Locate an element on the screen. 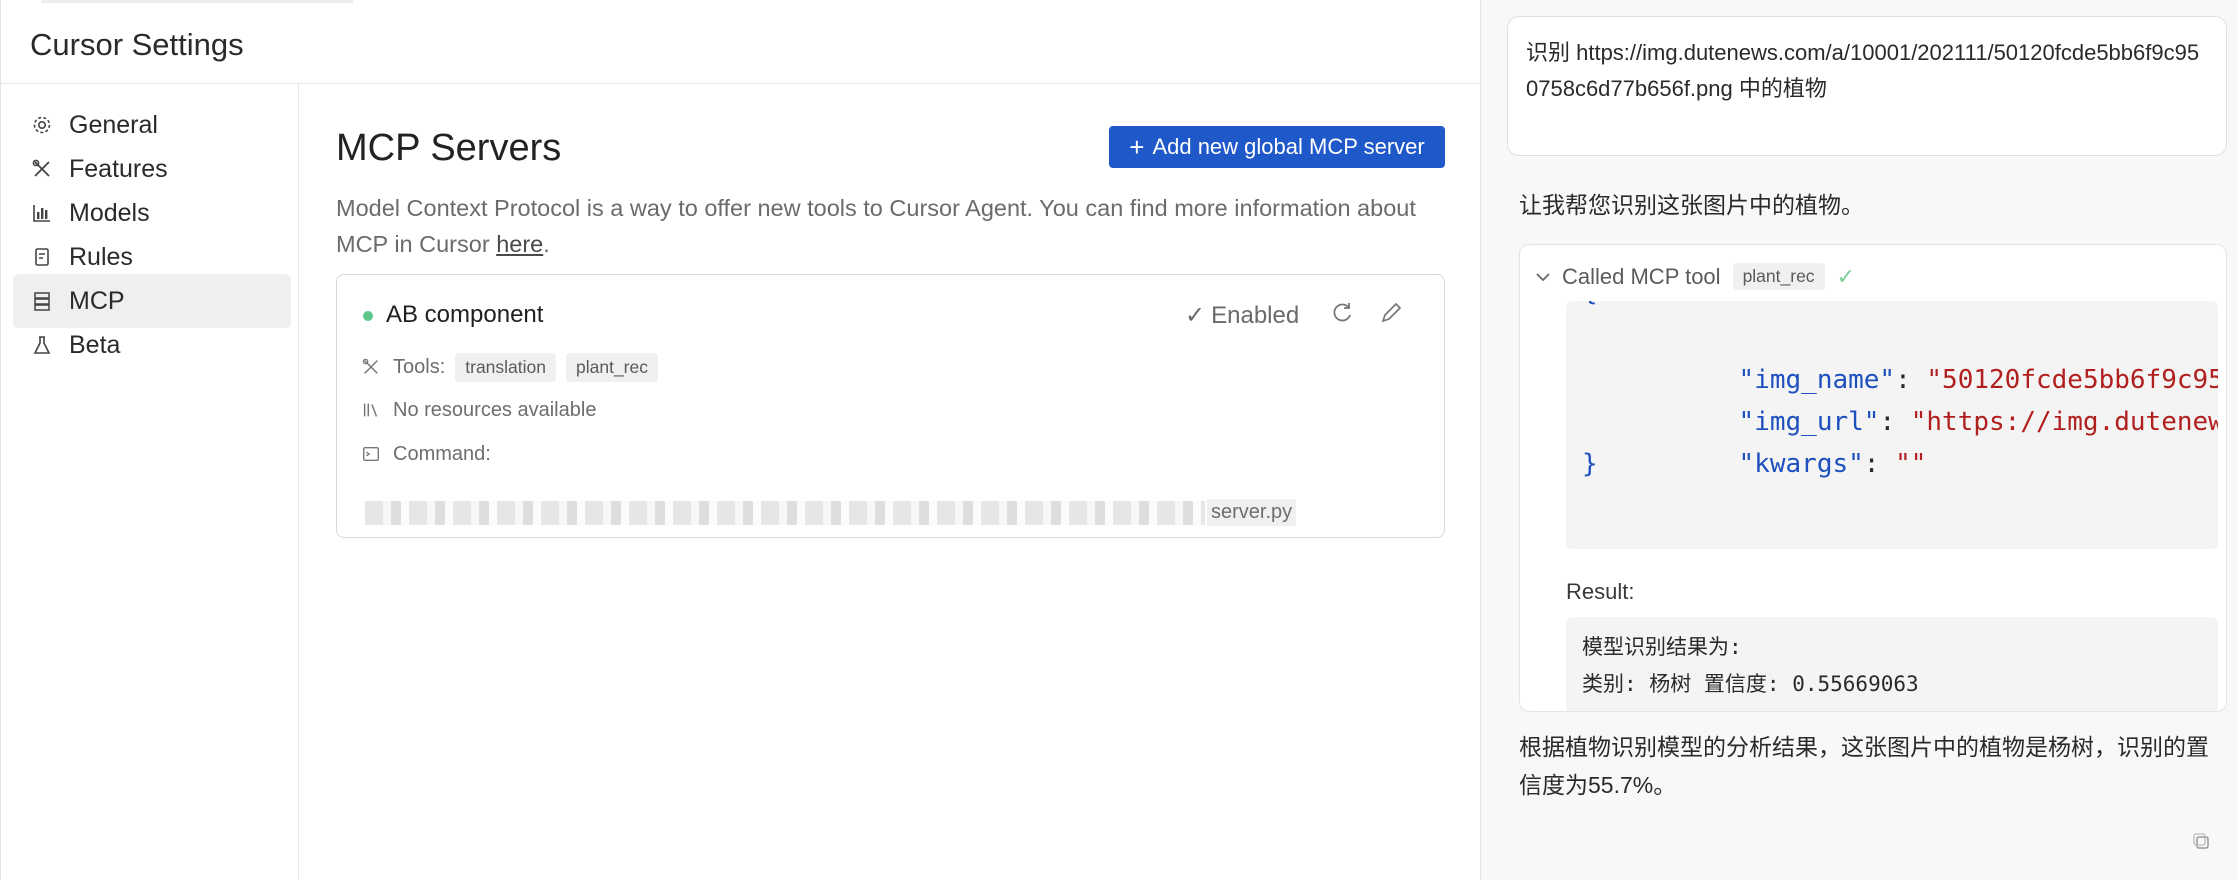 The image size is (2238, 880). command-suffix: server.py is located at coordinates (1252, 512).